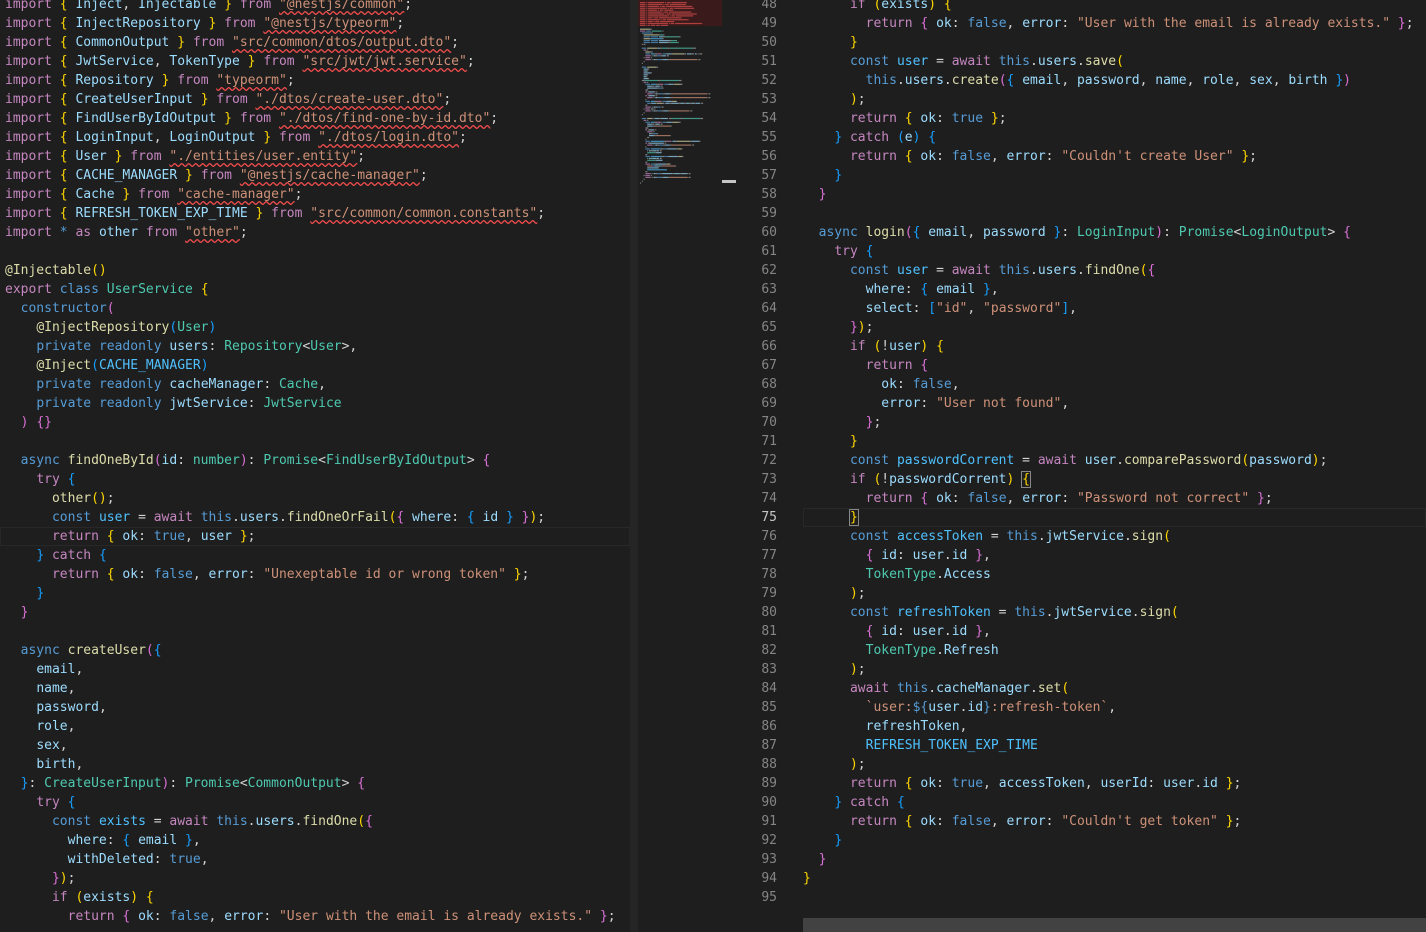 Image resolution: width=1426 pixels, height=932 pixels. I want to click on code-line: @Injectable(), so click(56, 270).